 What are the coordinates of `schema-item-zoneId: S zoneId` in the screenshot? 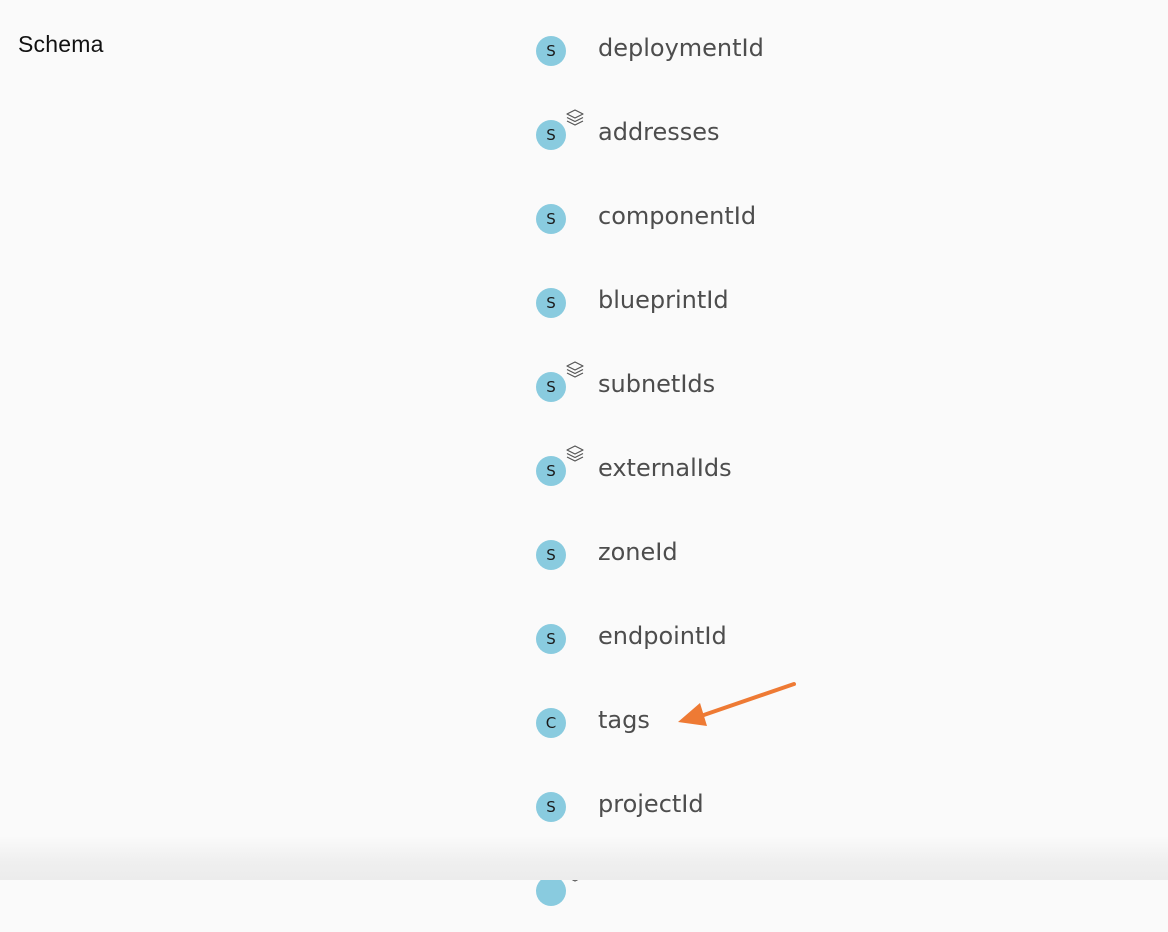 It's located at (796, 554).